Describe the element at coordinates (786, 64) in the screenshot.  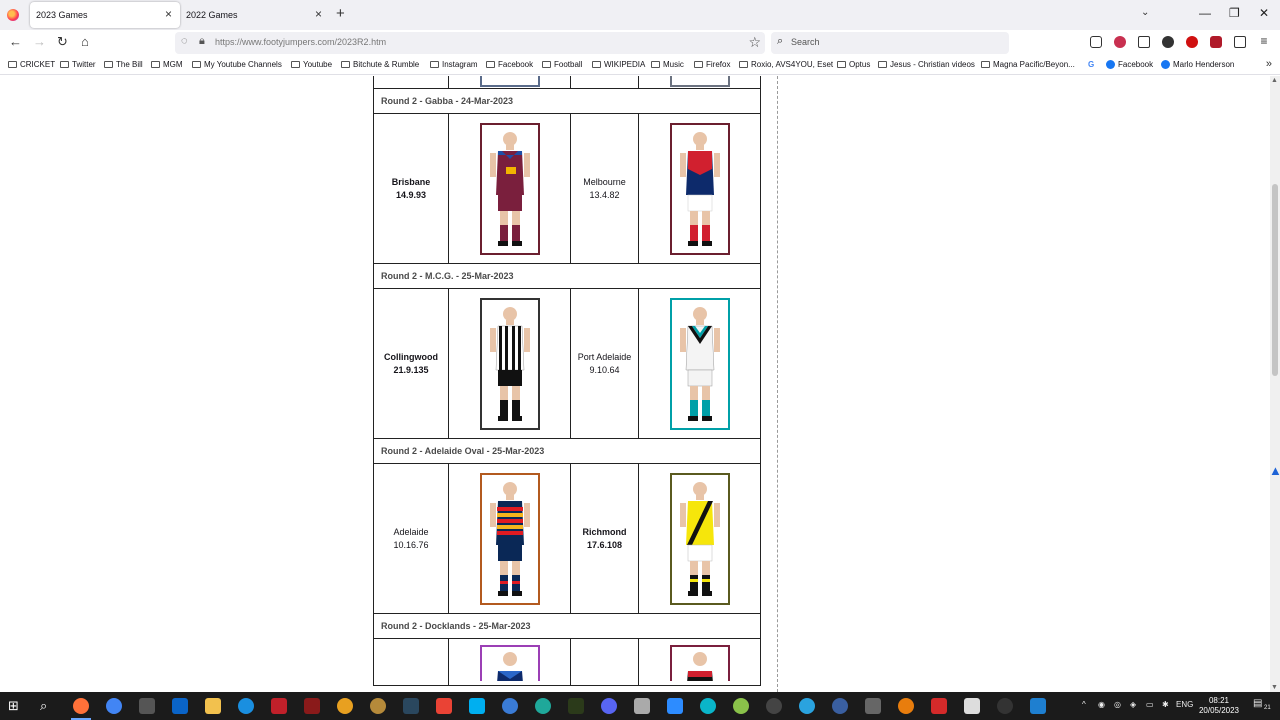
I see `bookmark-roxio: Roxio, AVS4YOU, Eset` at that location.